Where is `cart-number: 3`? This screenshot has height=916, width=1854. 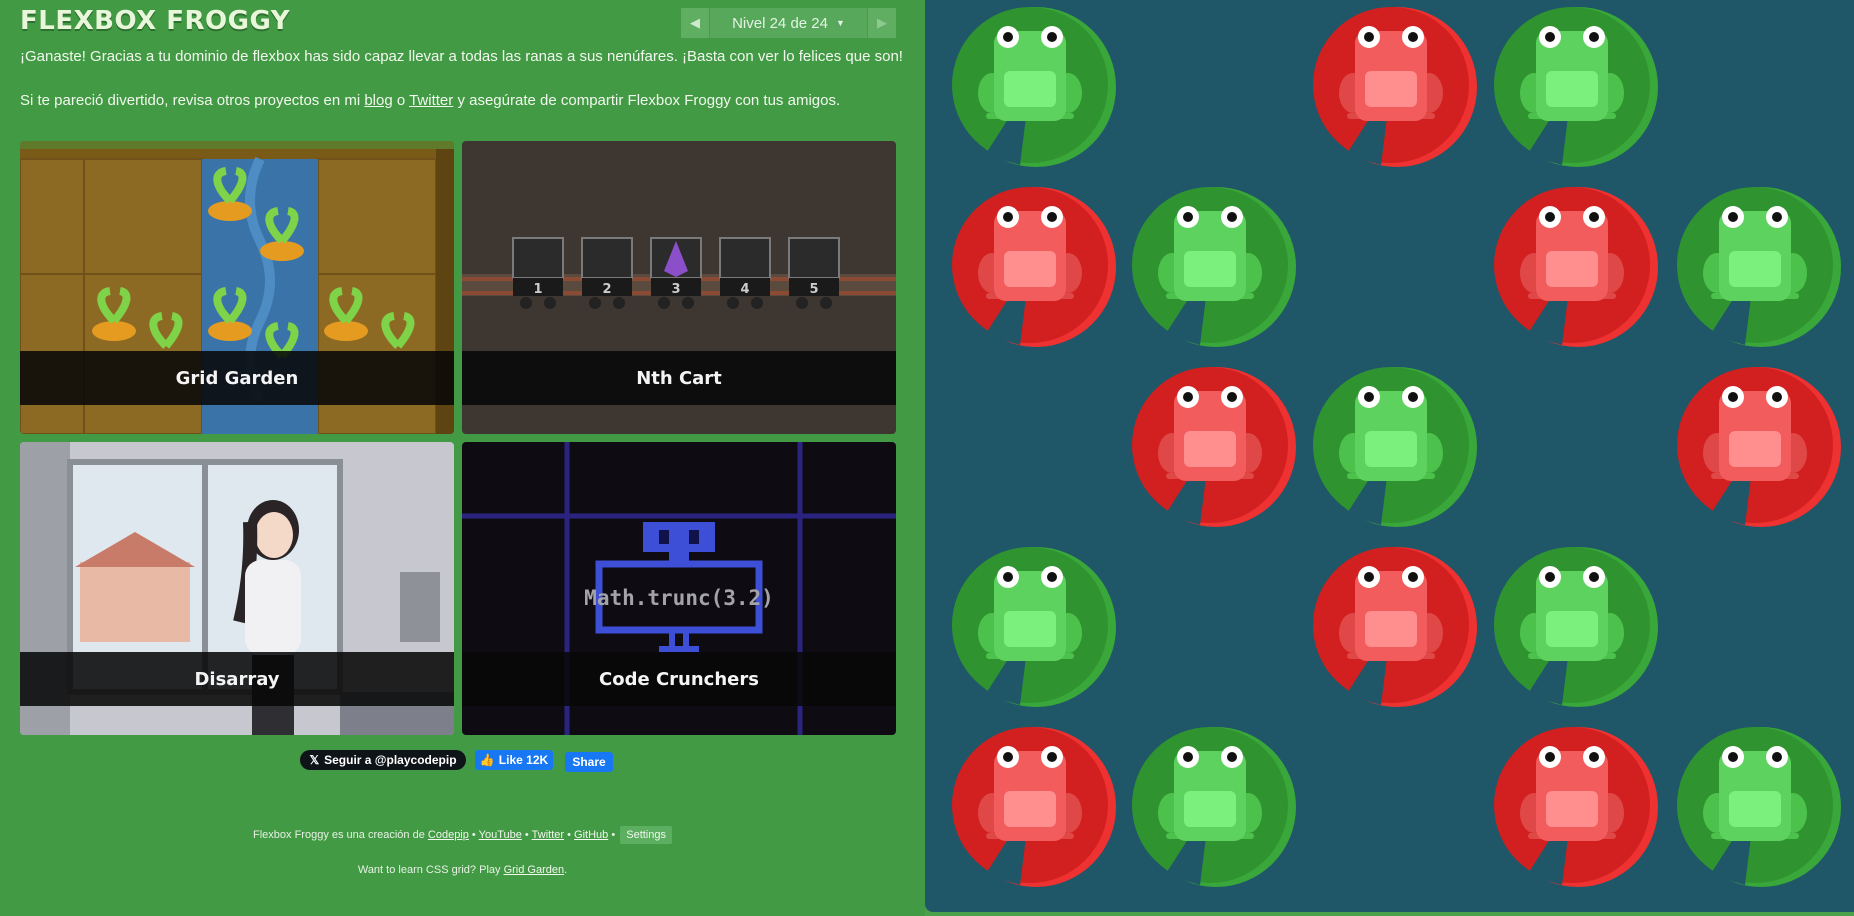 cart-number: 3 is located at coordinates (675, 289).